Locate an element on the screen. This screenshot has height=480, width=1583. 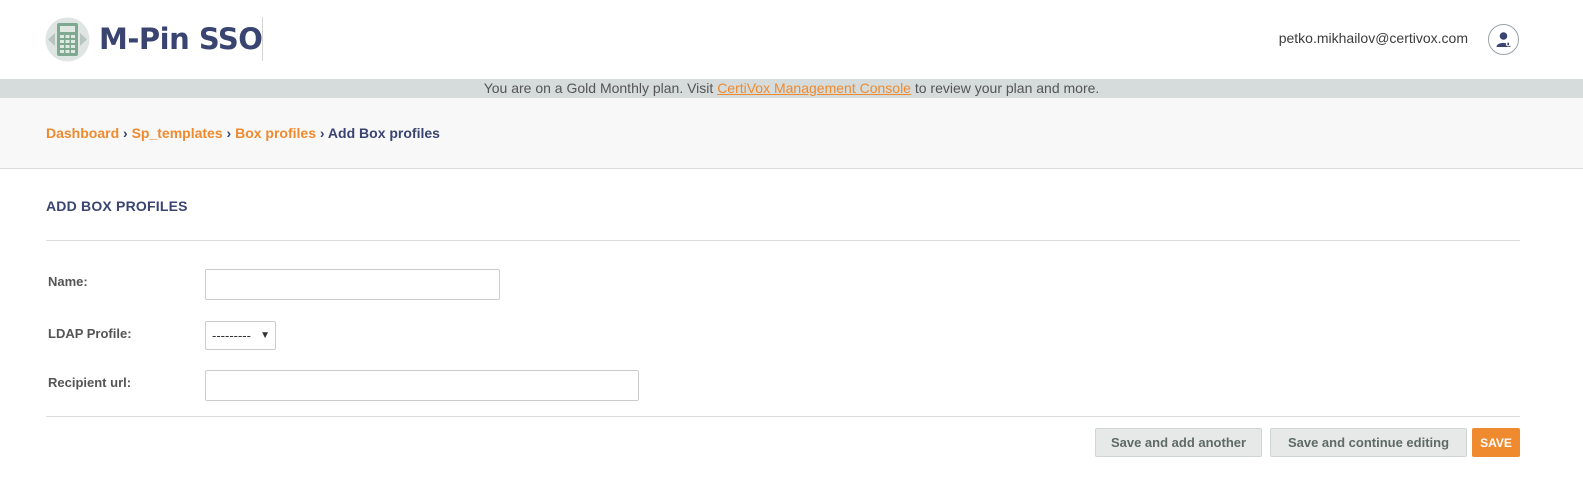
plan-notice-suffix: to review your plan and more. is located at coordinates (1005, 88).